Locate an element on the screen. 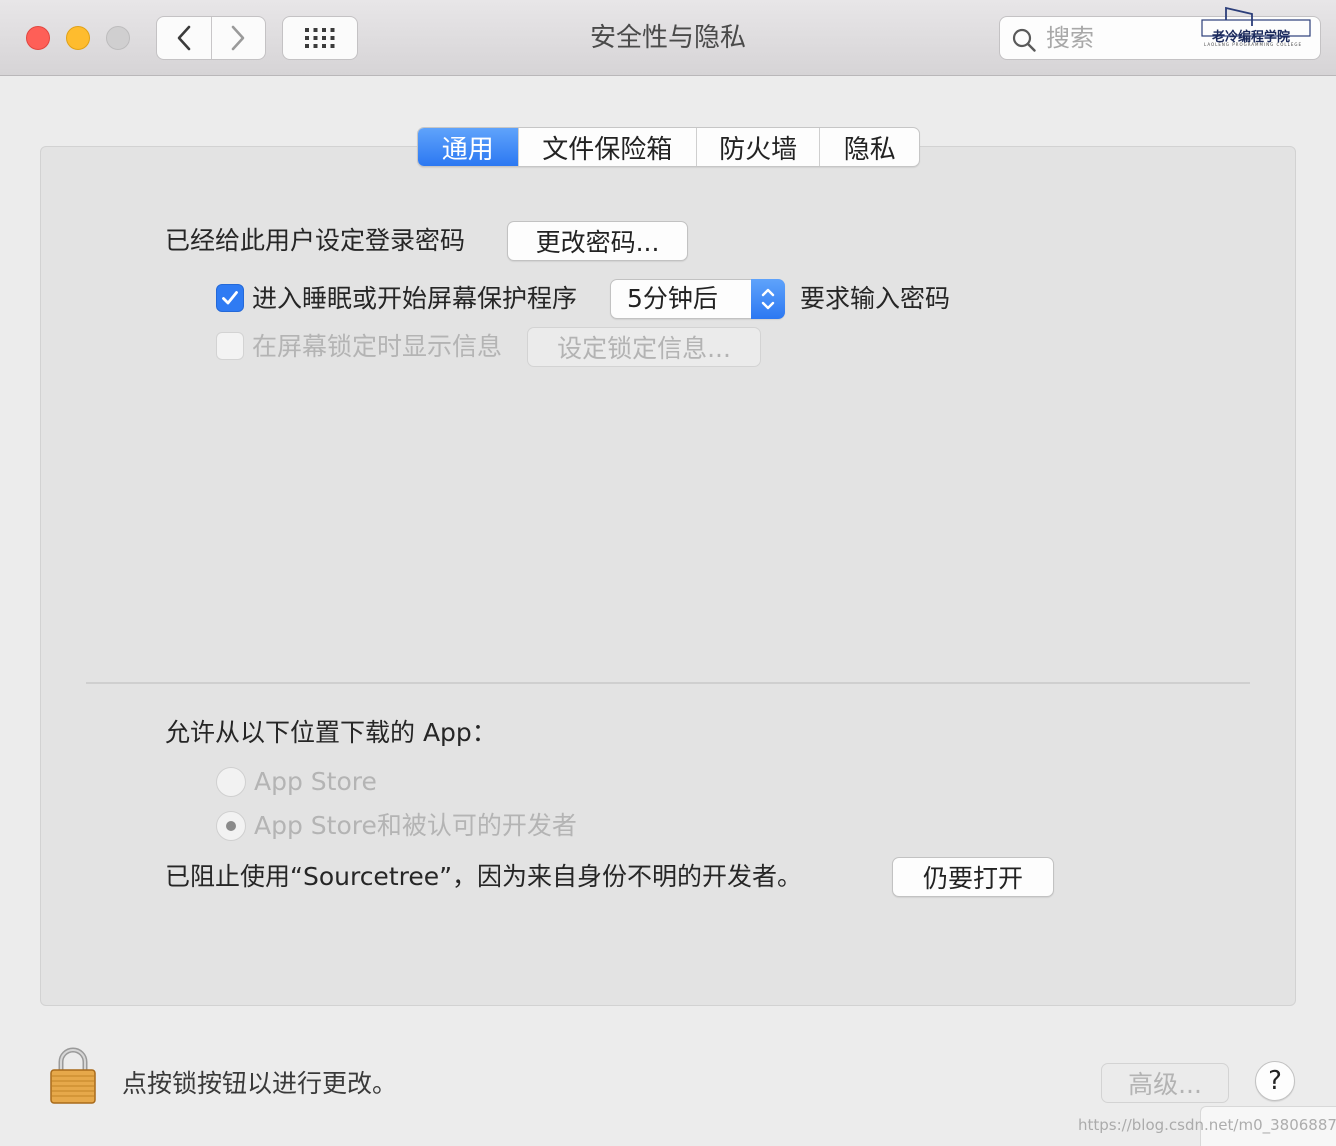  zoom-window-button is located at coordinates (118, 38).